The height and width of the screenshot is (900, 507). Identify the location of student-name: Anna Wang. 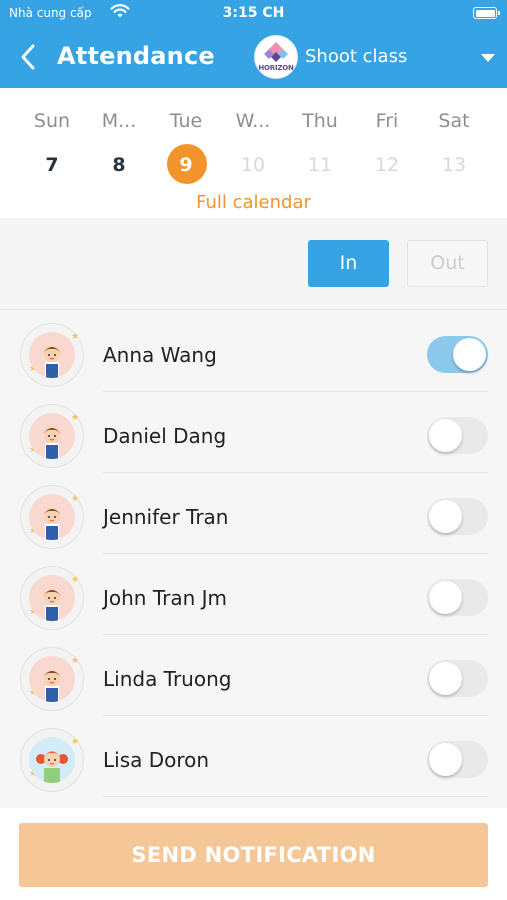
(160, 355).